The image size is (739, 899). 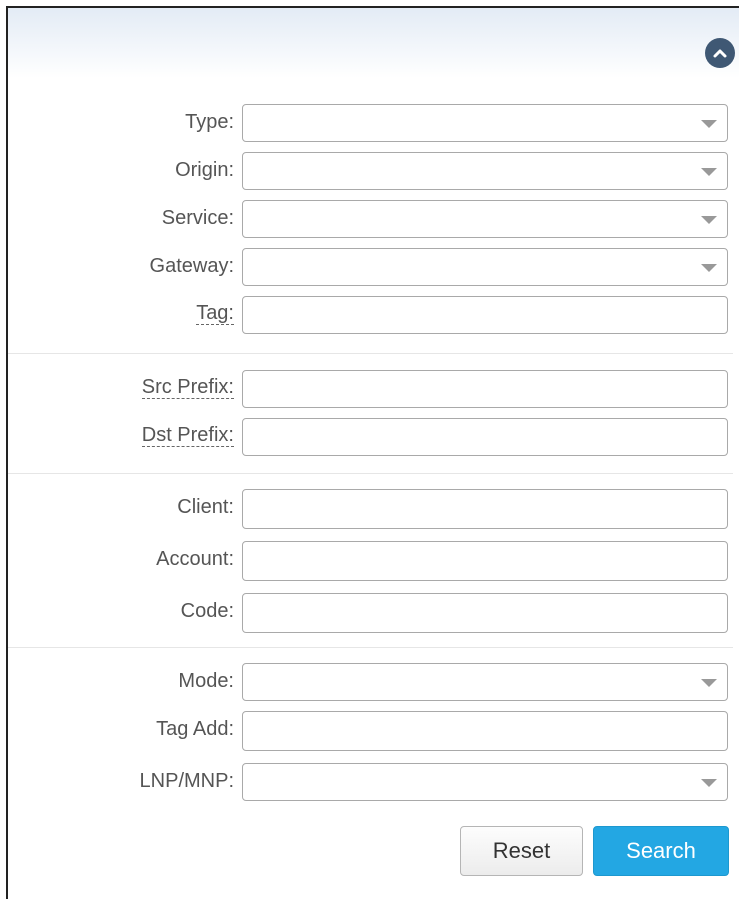 I want to click on account-input, so click(x=485, y=561).